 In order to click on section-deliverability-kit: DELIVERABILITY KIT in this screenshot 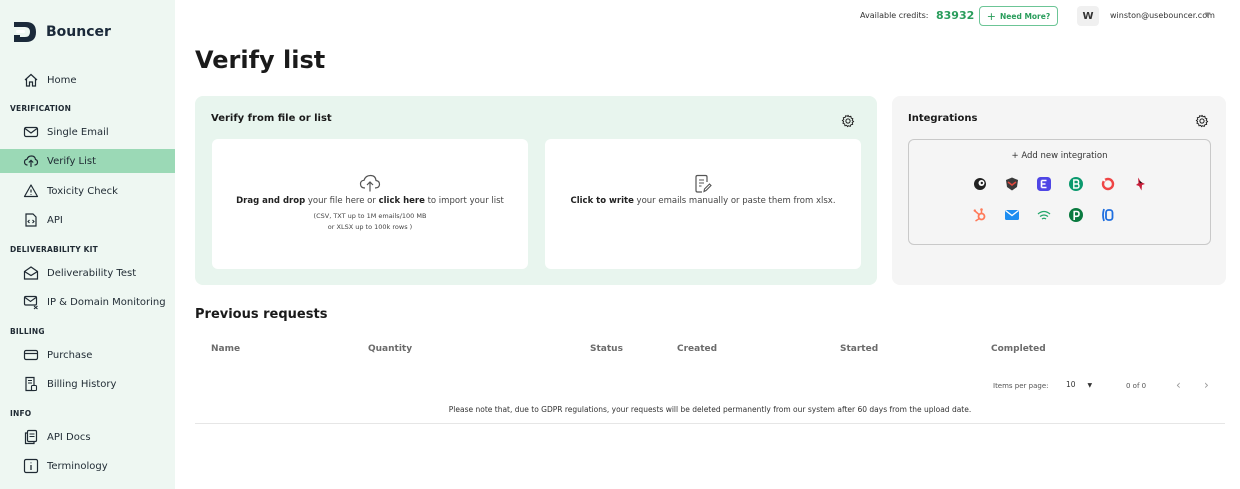, I will do `click(54, 249)`.